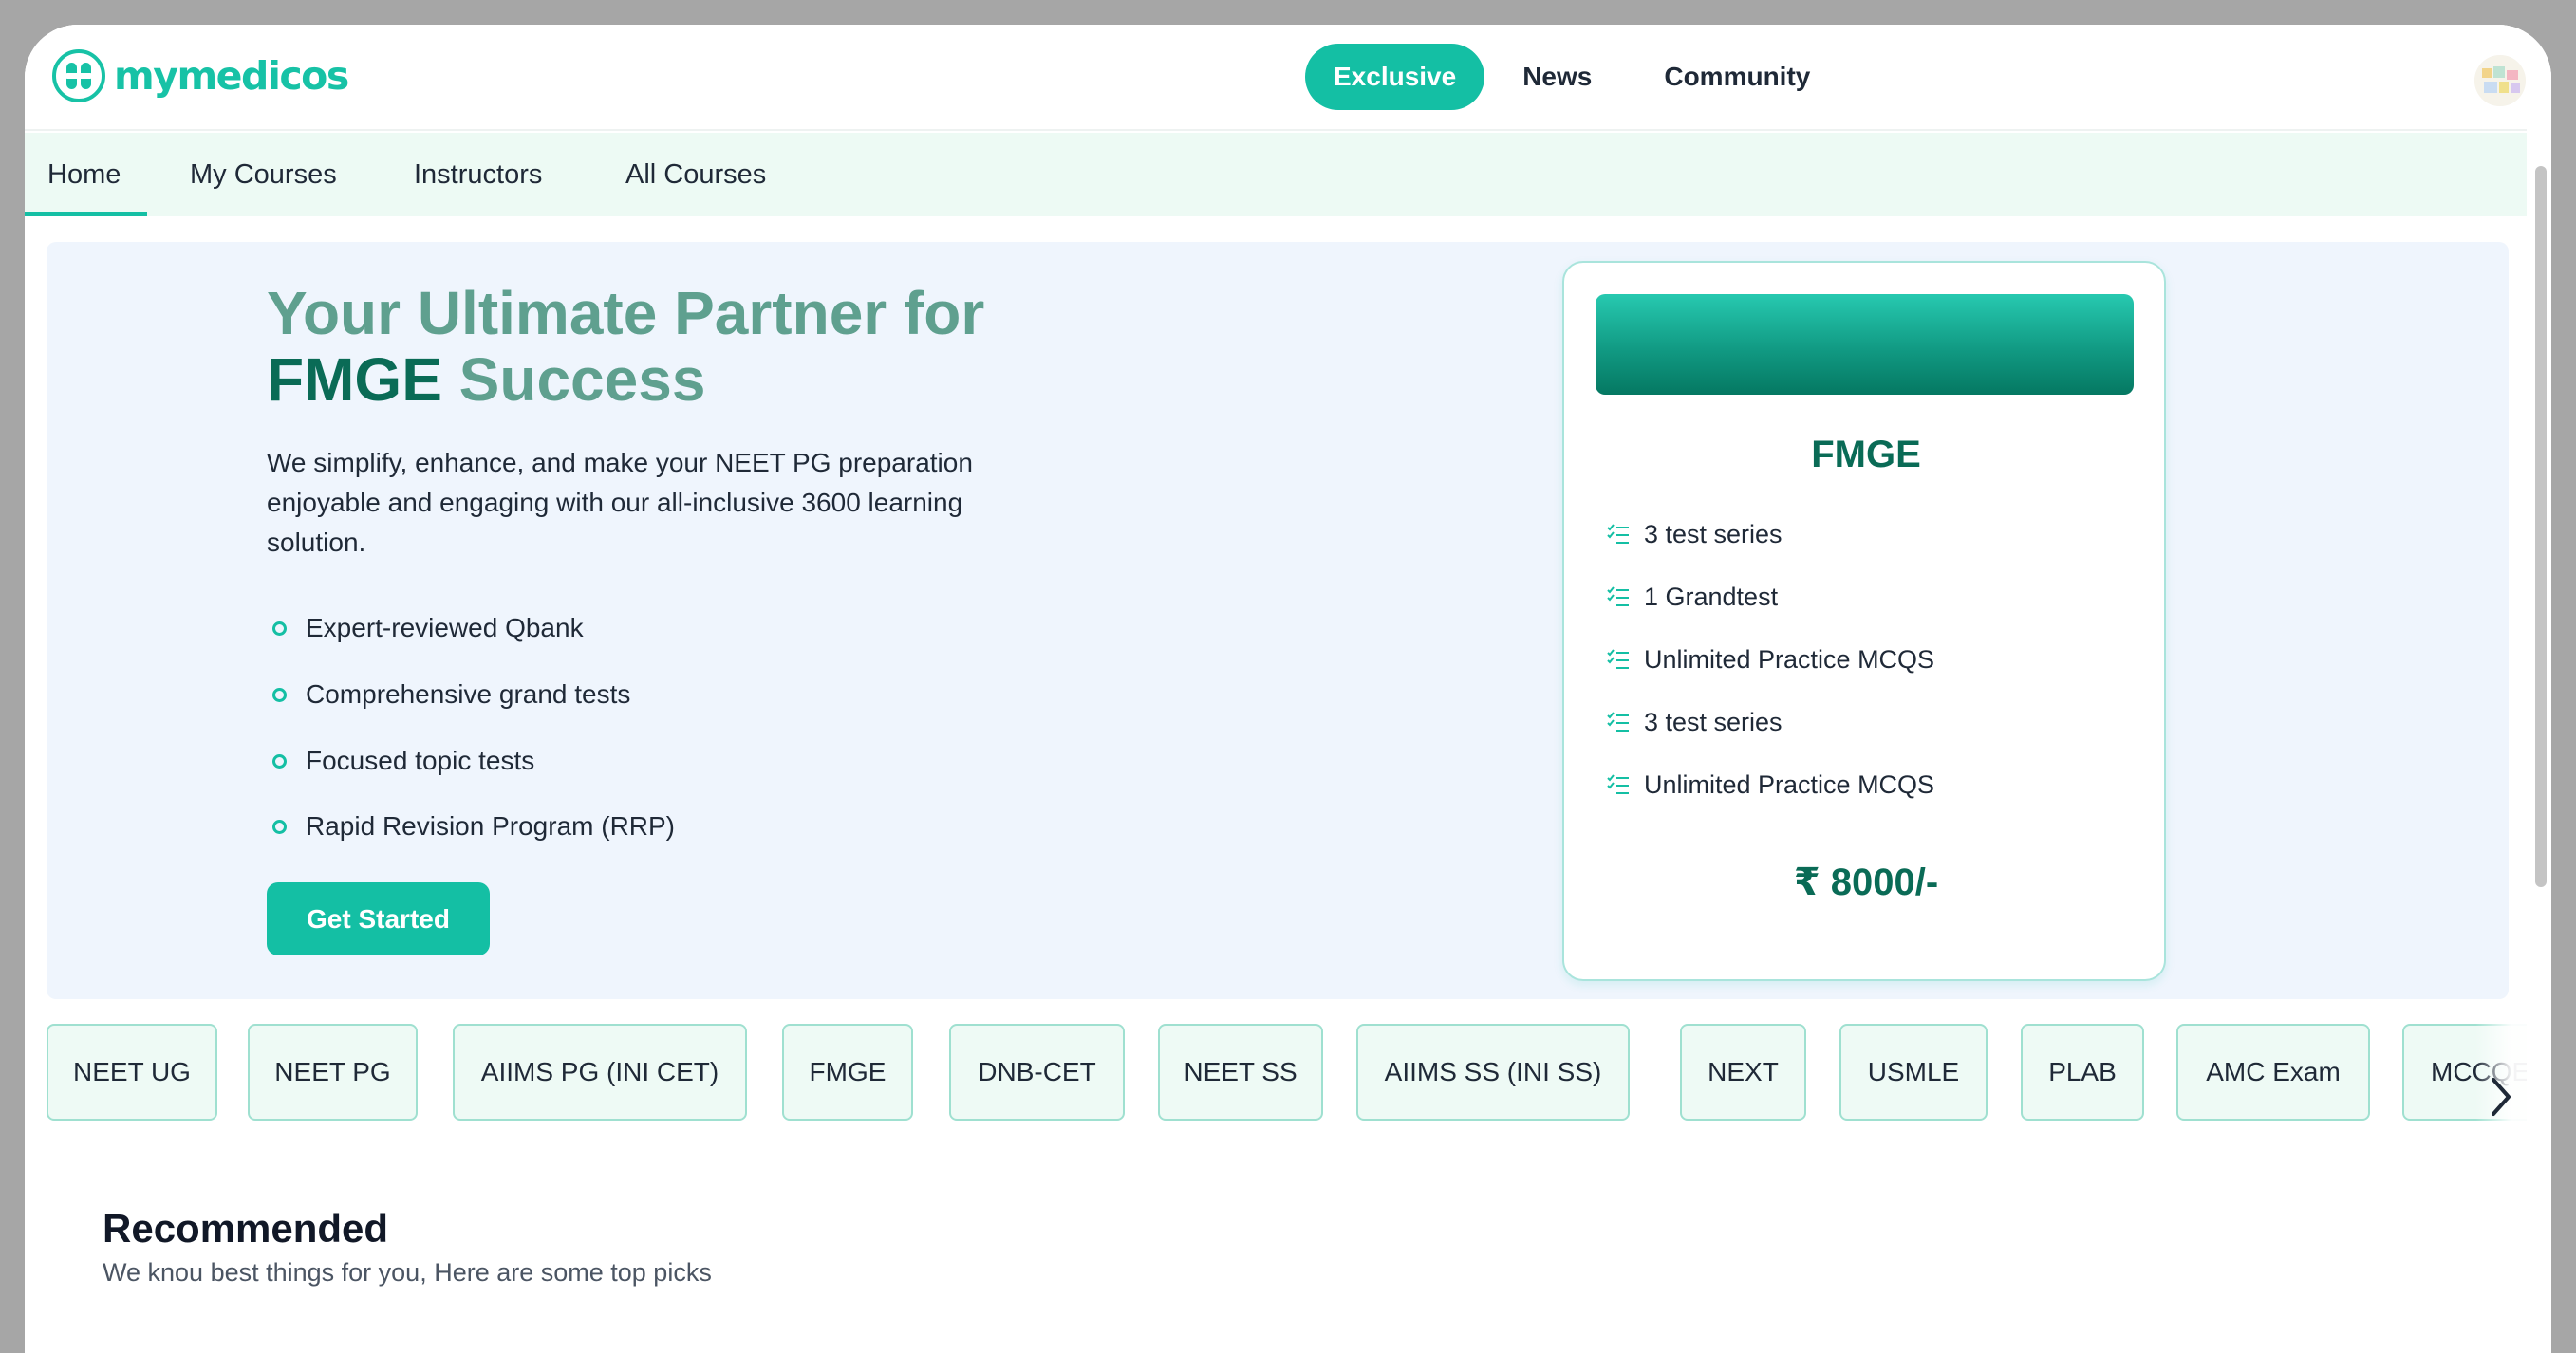 Image resolution: width=2576 pixels, height=1353 pixels. I want to click on plan-price: ₹ 8000/-, so click(1866, 882).